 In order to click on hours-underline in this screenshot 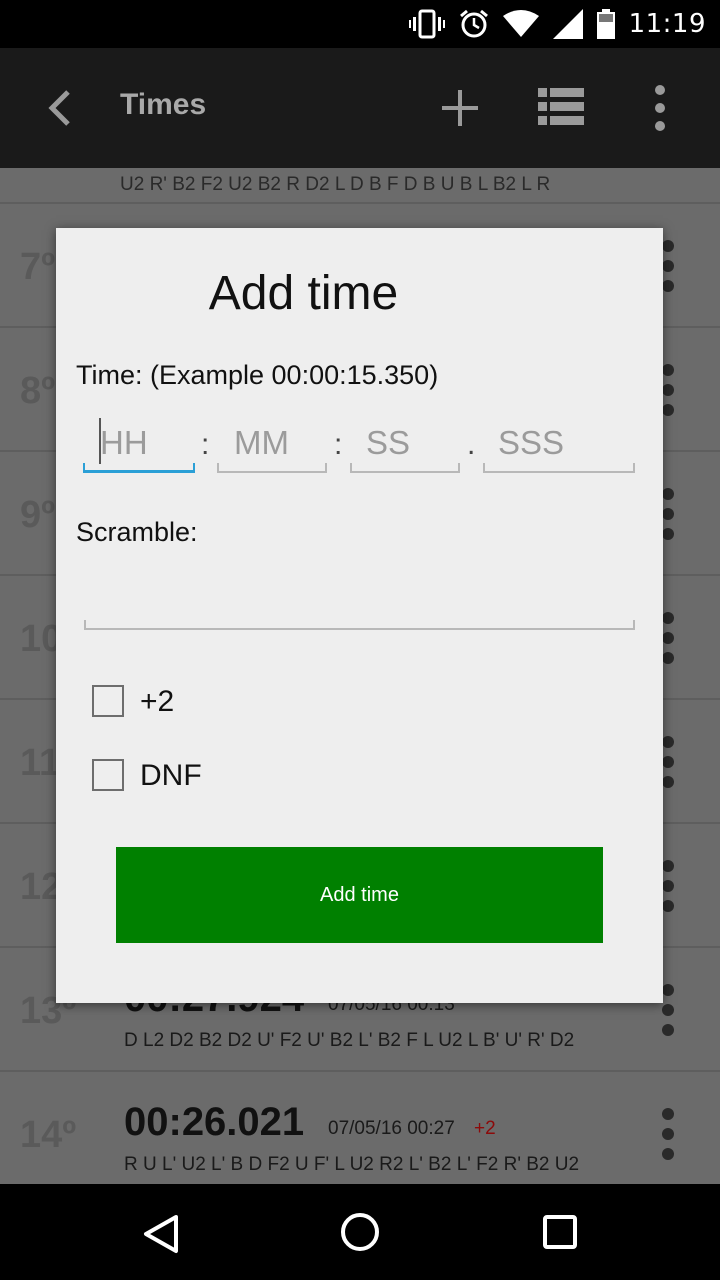, I will do `click(139, 468)`.